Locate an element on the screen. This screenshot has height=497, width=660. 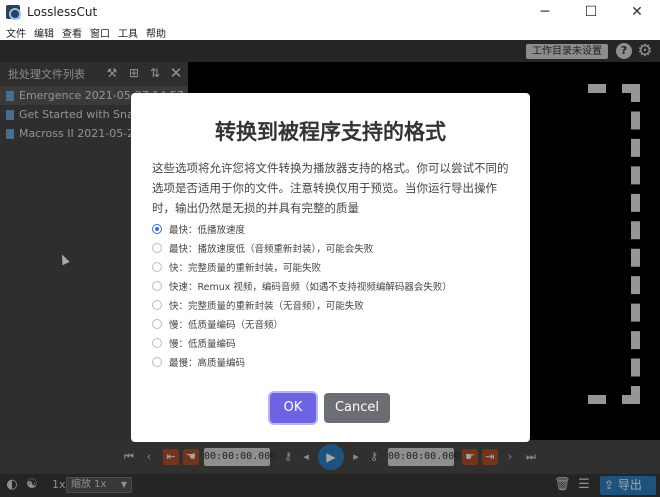
menu-edit: 编辑 is located at coordinates (44, 32).